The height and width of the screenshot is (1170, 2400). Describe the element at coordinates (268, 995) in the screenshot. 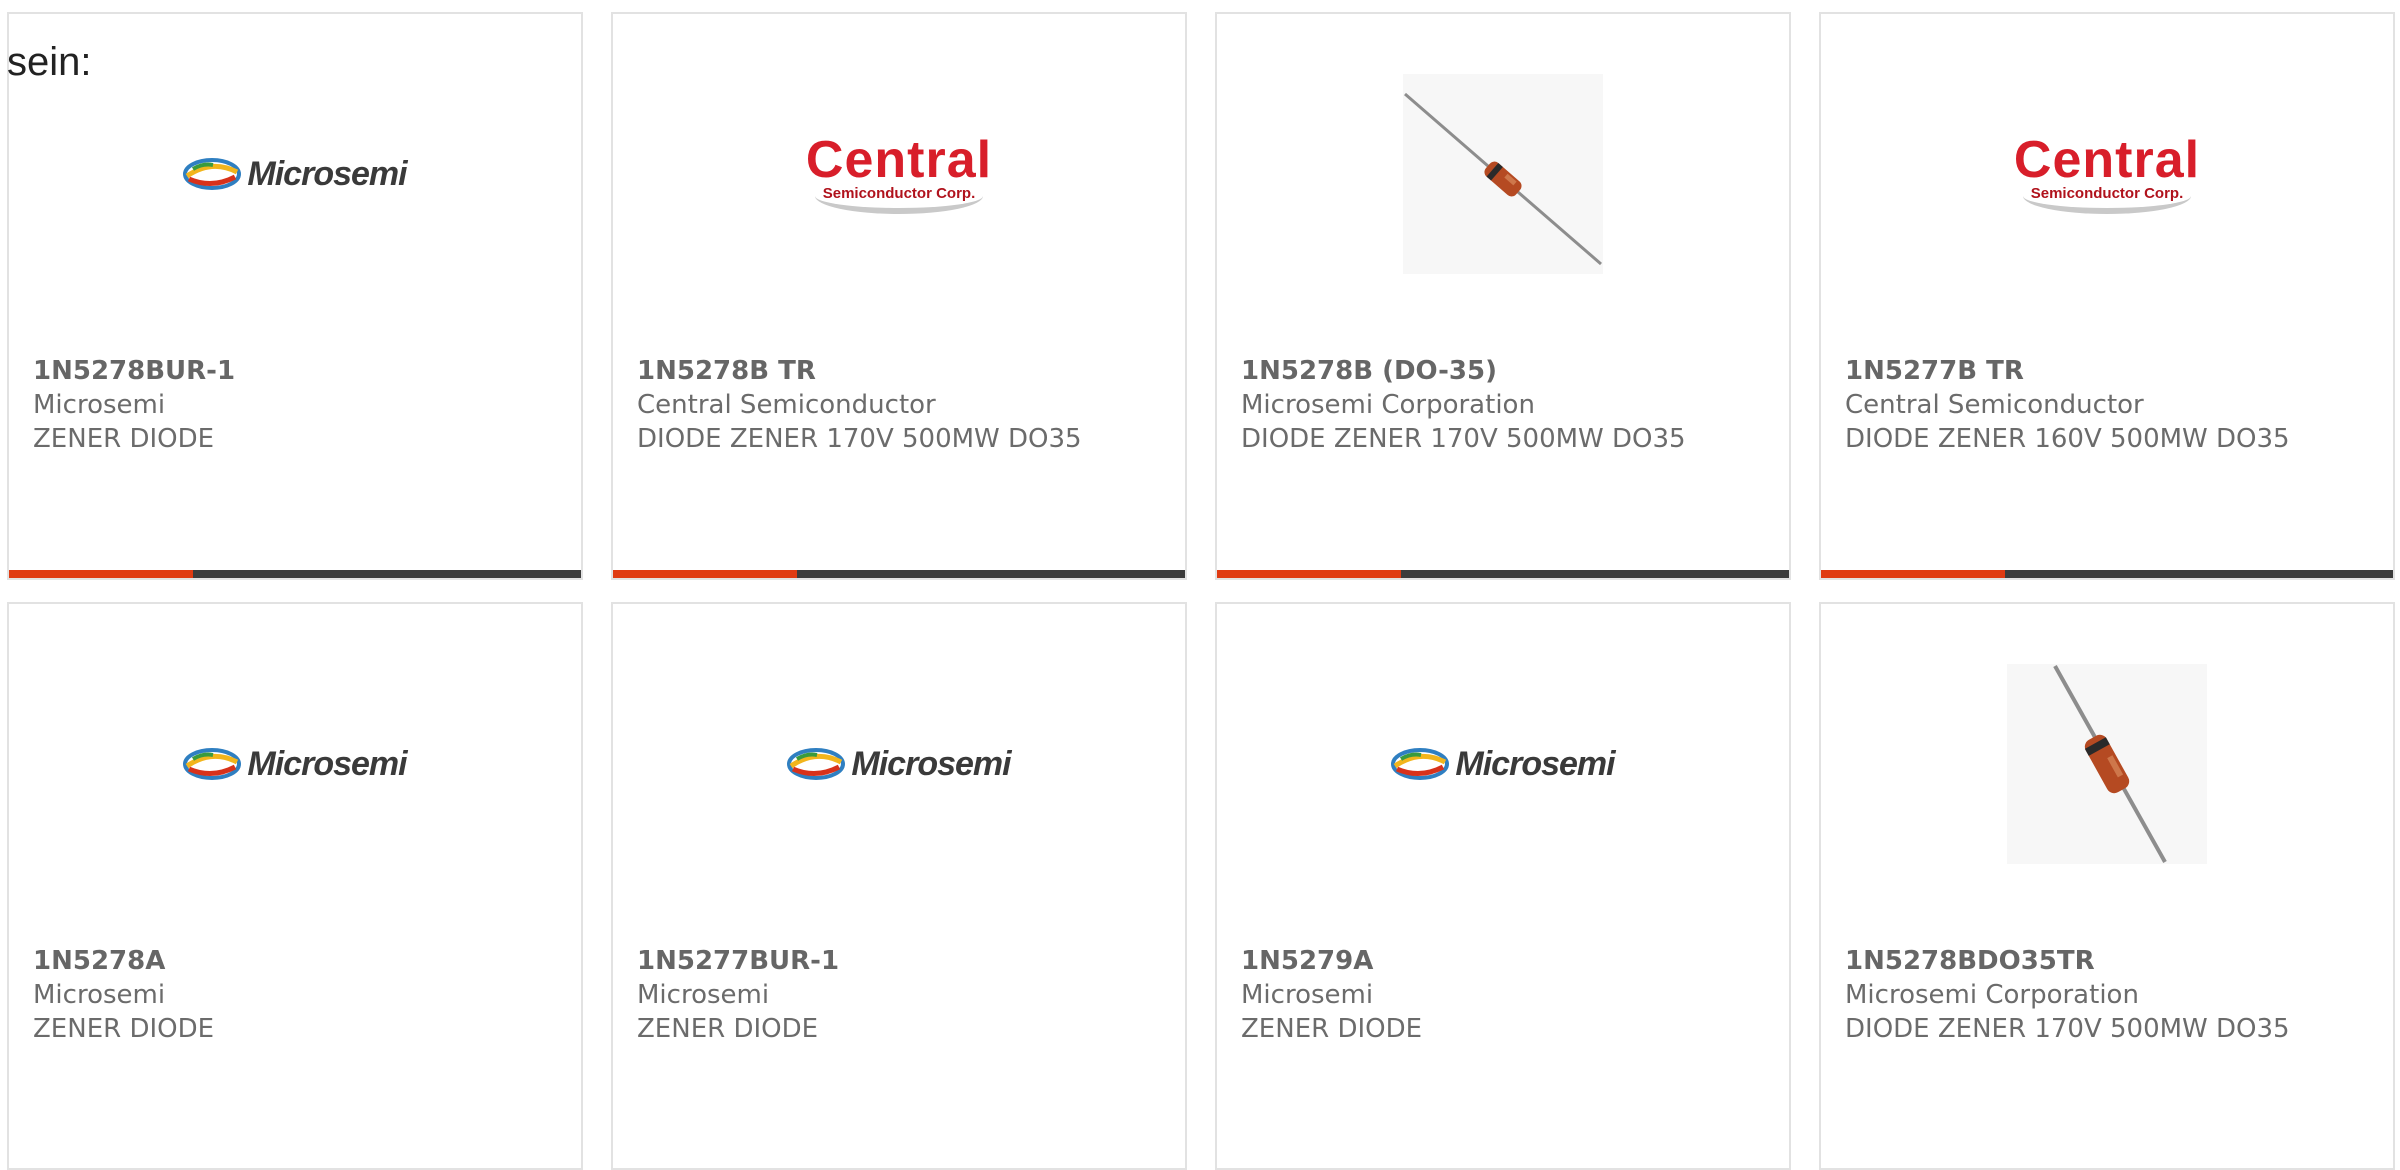

I see `product-info: 1N5278A Microsemi ZENER DIODE` at that location.